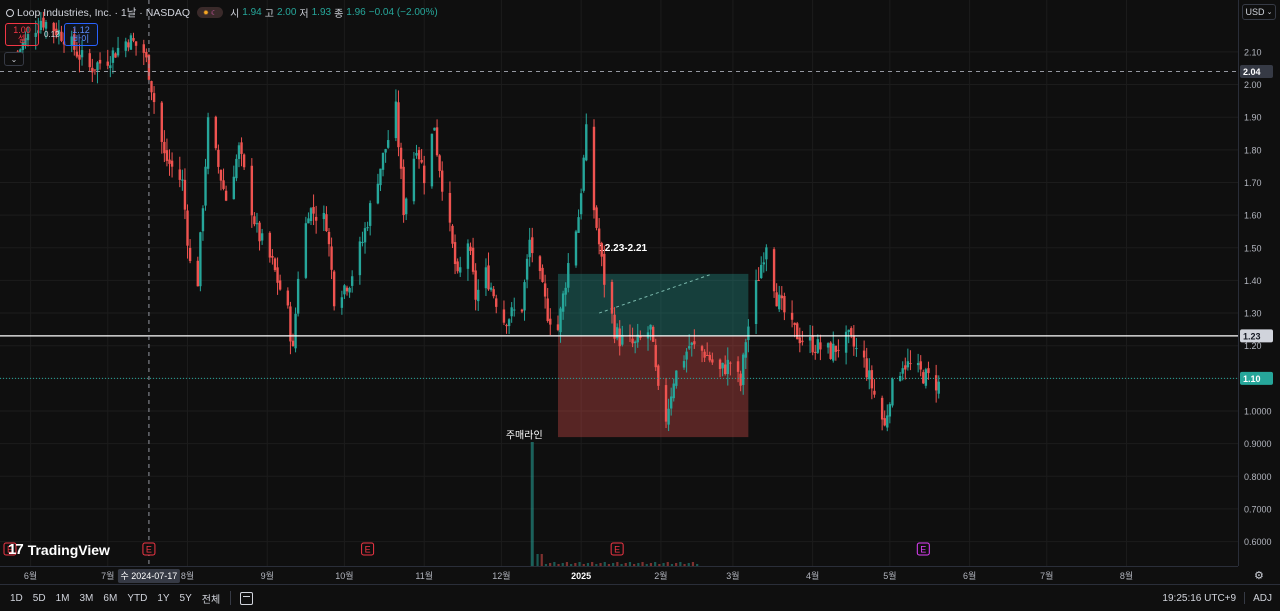 Image resolution: width=1280 pixels, height=611 pixels. I want to click on gear-icon: ⚙, so click(1259, 575).